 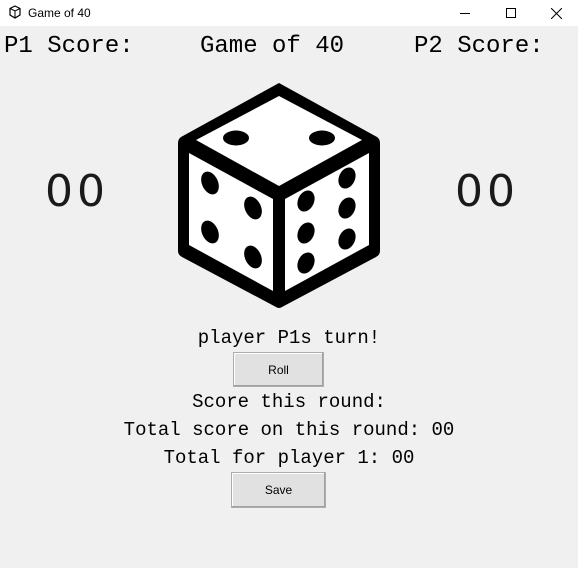 What do you see at coordinates (289, 402) in the screenshot?
I see `score-this-round-label: Score this round:` at bounding box center [289, 402].